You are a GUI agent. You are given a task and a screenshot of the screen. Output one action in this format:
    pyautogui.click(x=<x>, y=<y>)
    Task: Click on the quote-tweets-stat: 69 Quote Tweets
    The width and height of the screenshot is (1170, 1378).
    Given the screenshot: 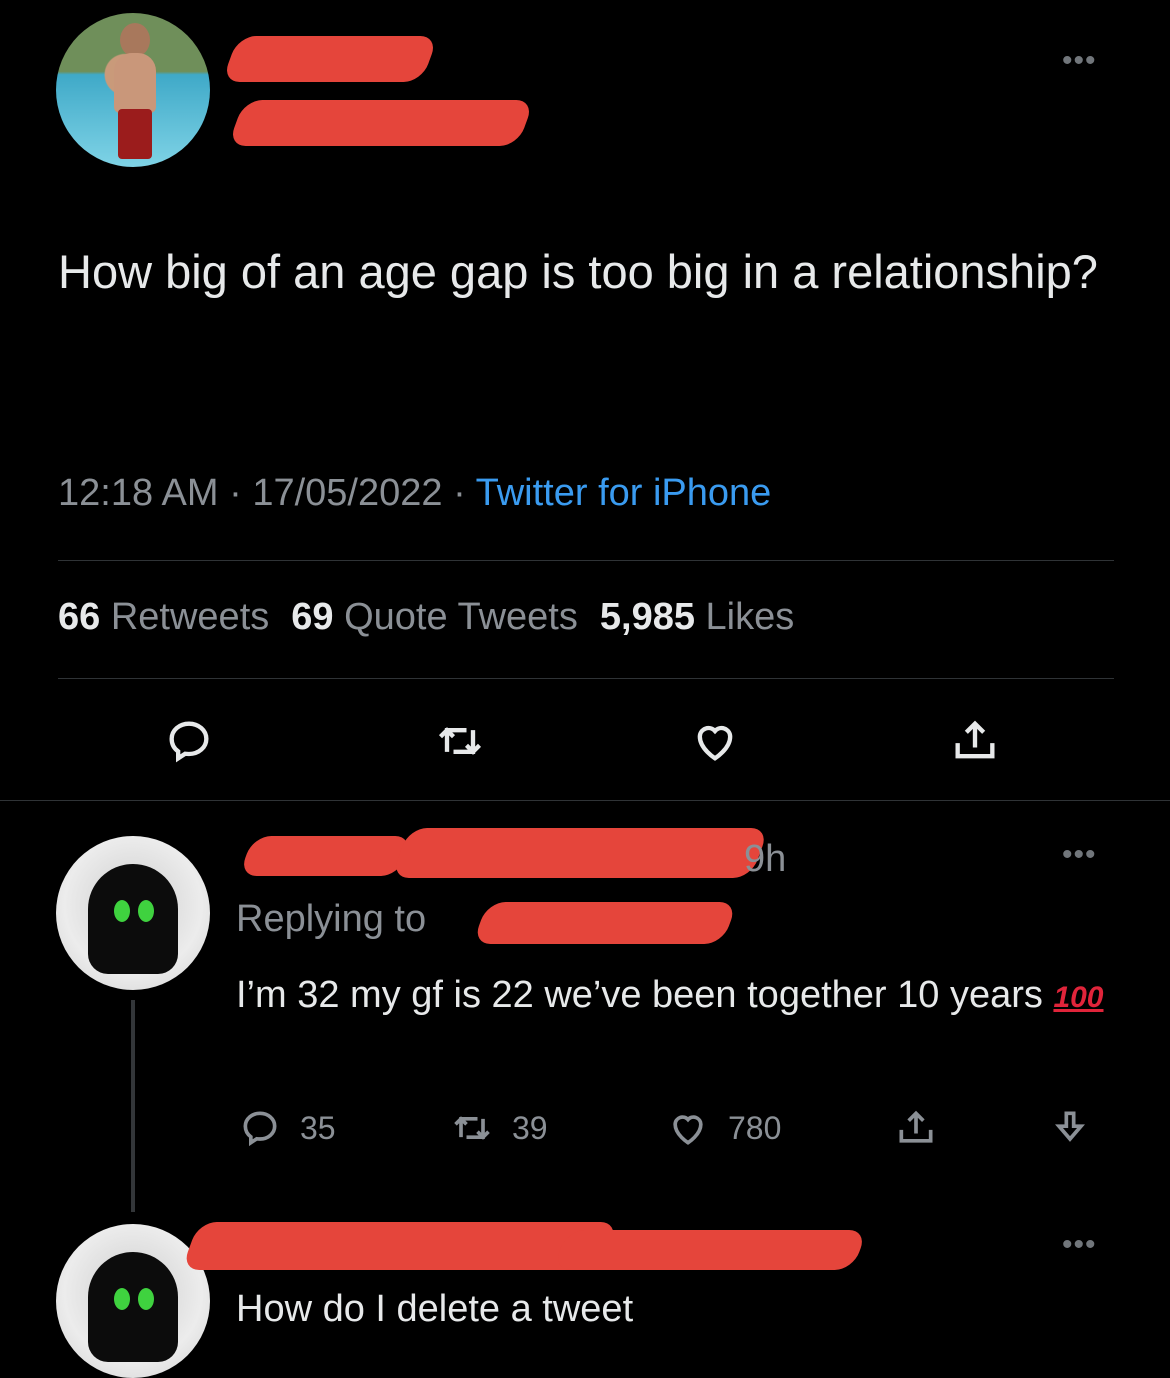 What is the action you would take?
    pyautogui.click(x=434, y=617)
    